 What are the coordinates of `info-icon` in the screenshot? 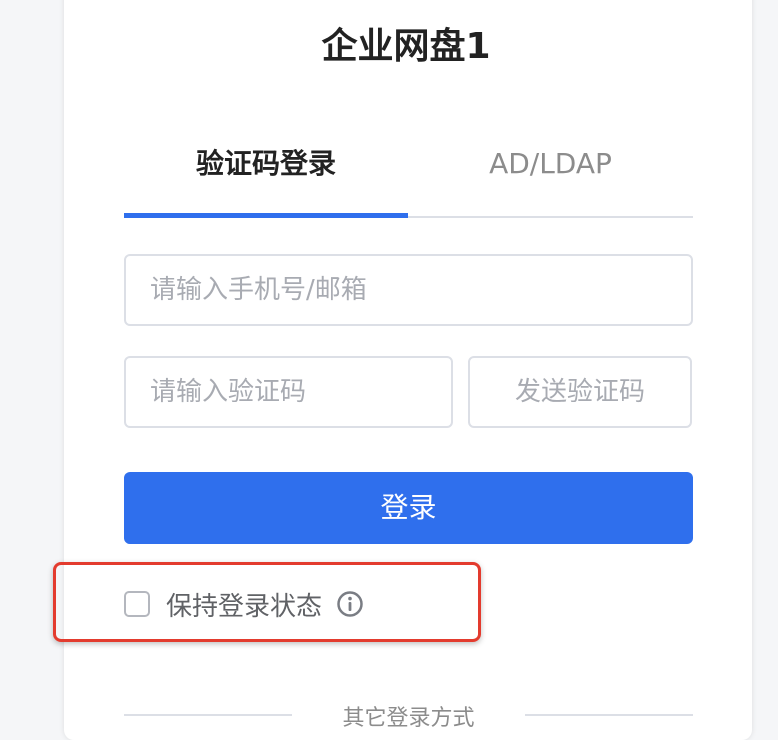 It's located at (350, 604).